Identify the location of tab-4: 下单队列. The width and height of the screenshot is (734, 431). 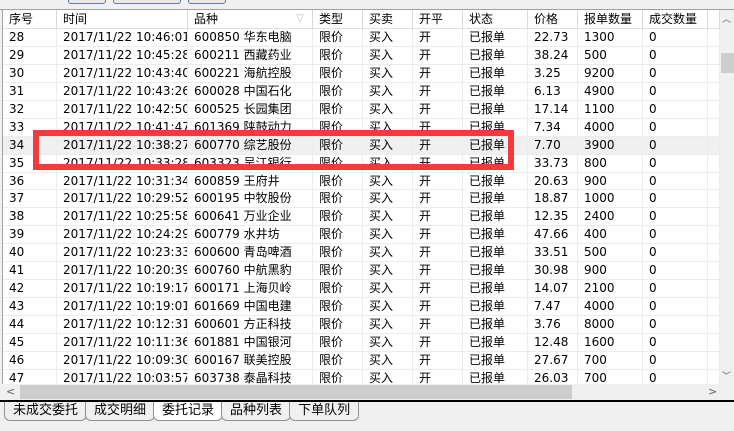
(324, 411).